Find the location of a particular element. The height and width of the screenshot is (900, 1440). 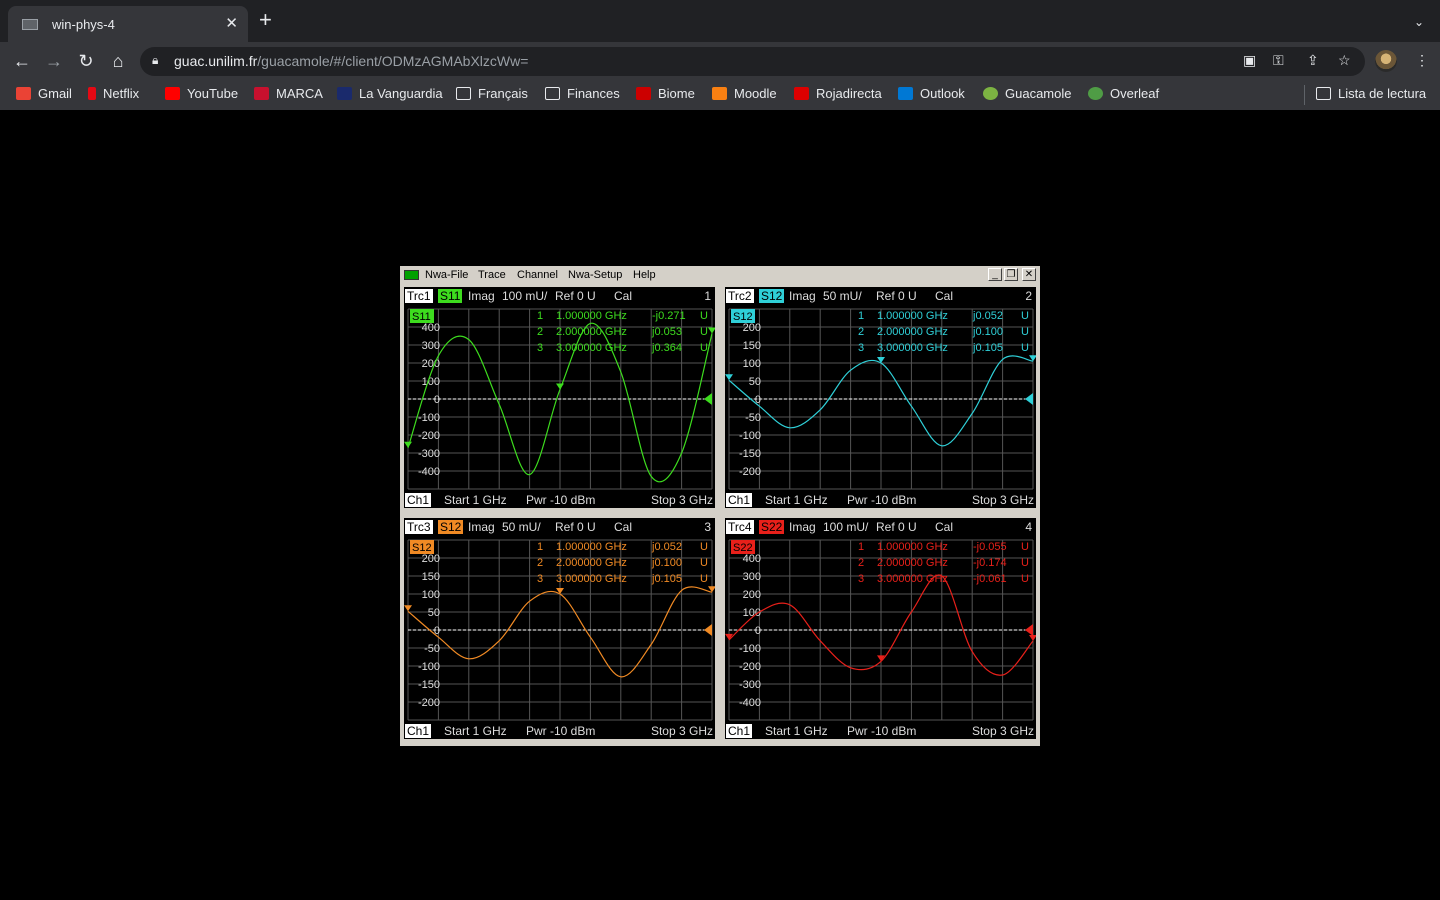

lock-icon: 🔒︎ is located at coordinates (155, 60).